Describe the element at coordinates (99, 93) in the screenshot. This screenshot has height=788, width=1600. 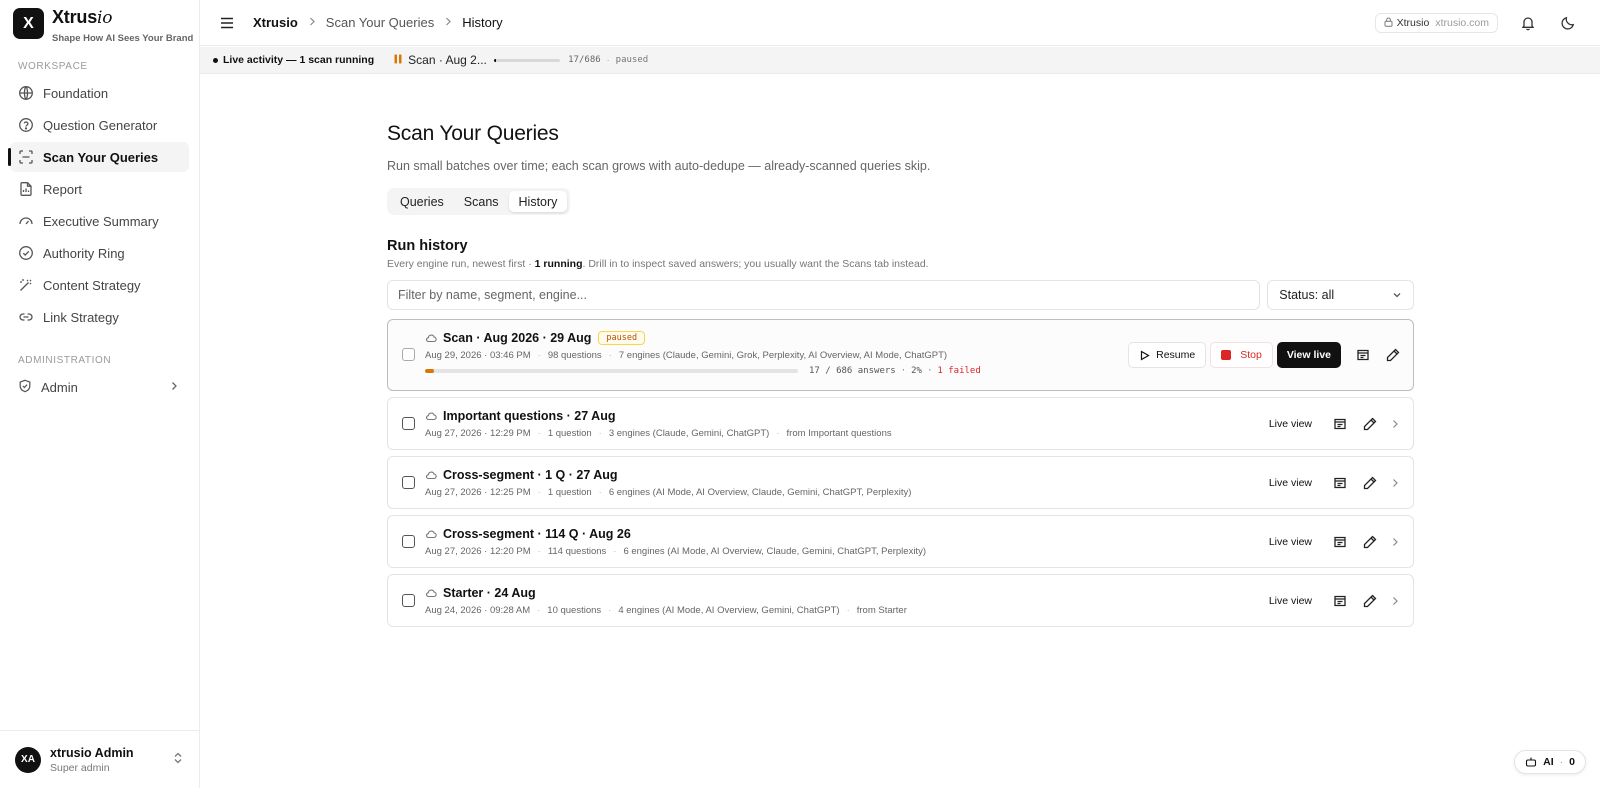
I see `sidebar-item-foundation: Foundation` at that location.